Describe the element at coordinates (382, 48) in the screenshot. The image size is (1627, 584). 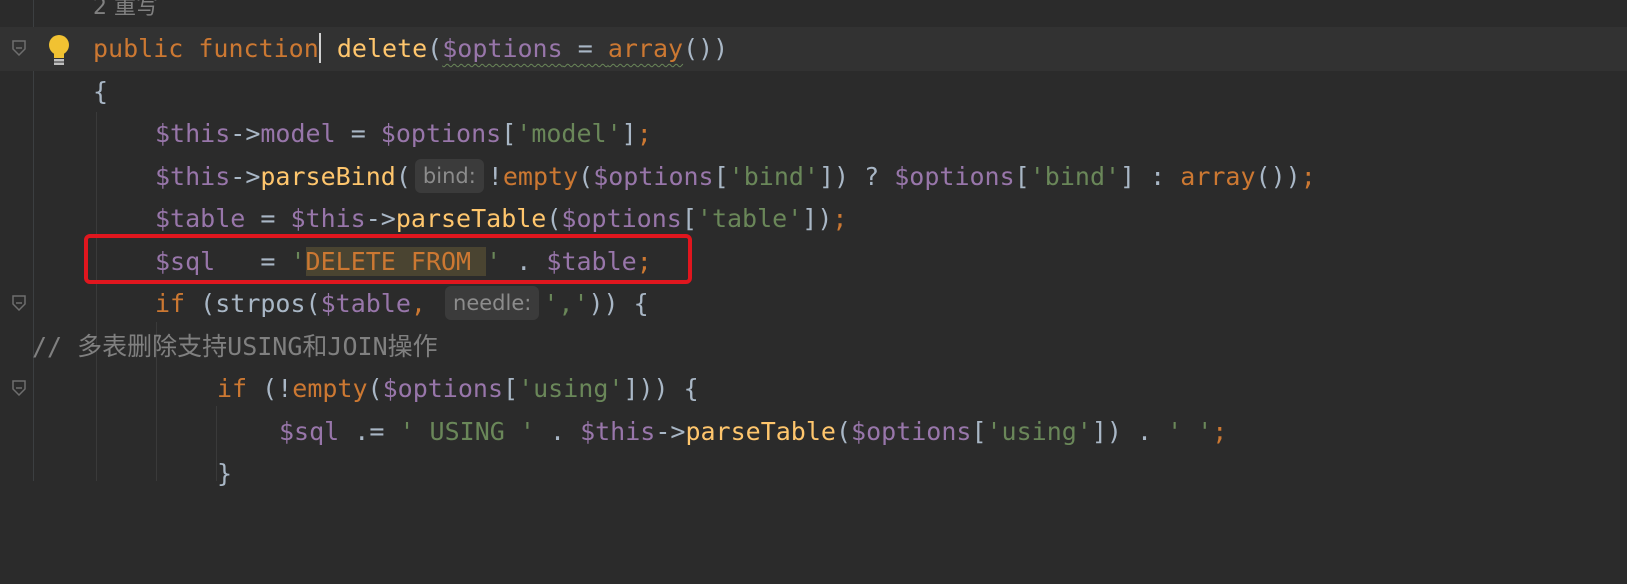
I see `function-name: delete` at that location.